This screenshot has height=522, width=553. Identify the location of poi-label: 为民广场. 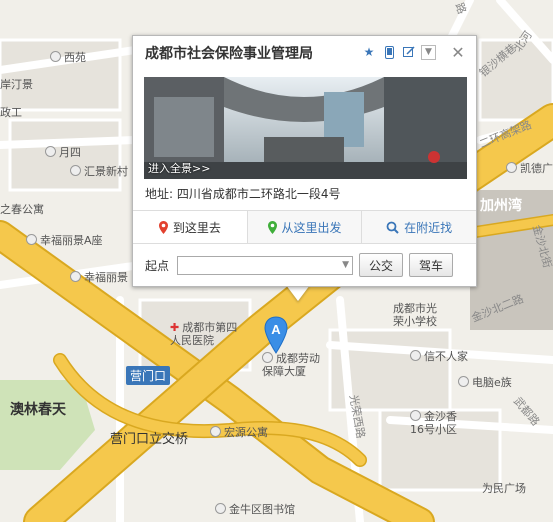
(504, 488).